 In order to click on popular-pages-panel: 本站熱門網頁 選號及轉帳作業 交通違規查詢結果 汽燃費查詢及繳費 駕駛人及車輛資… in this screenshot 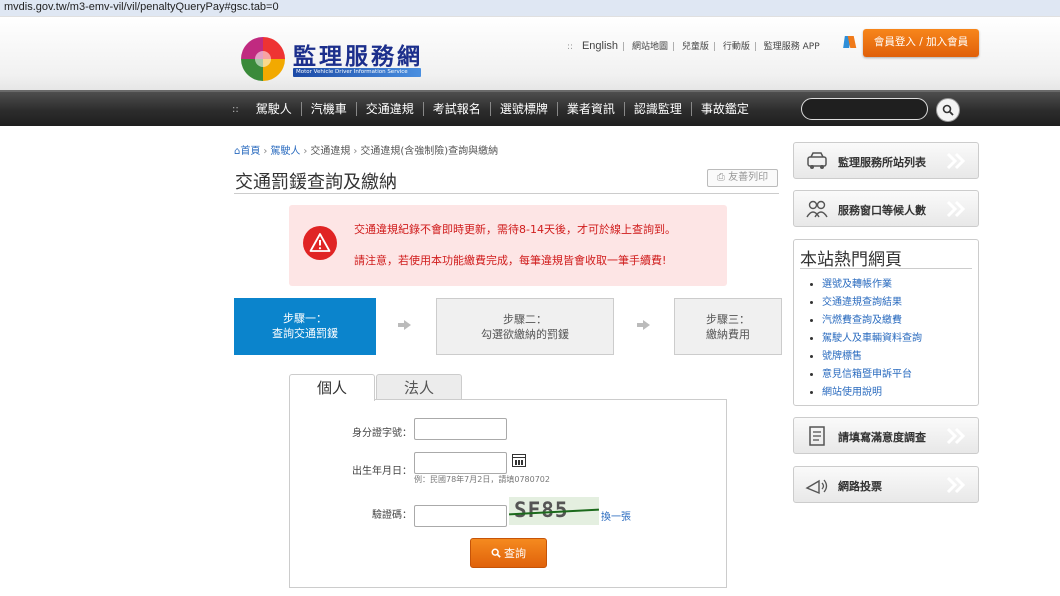, I will do `click(886, 322)`.